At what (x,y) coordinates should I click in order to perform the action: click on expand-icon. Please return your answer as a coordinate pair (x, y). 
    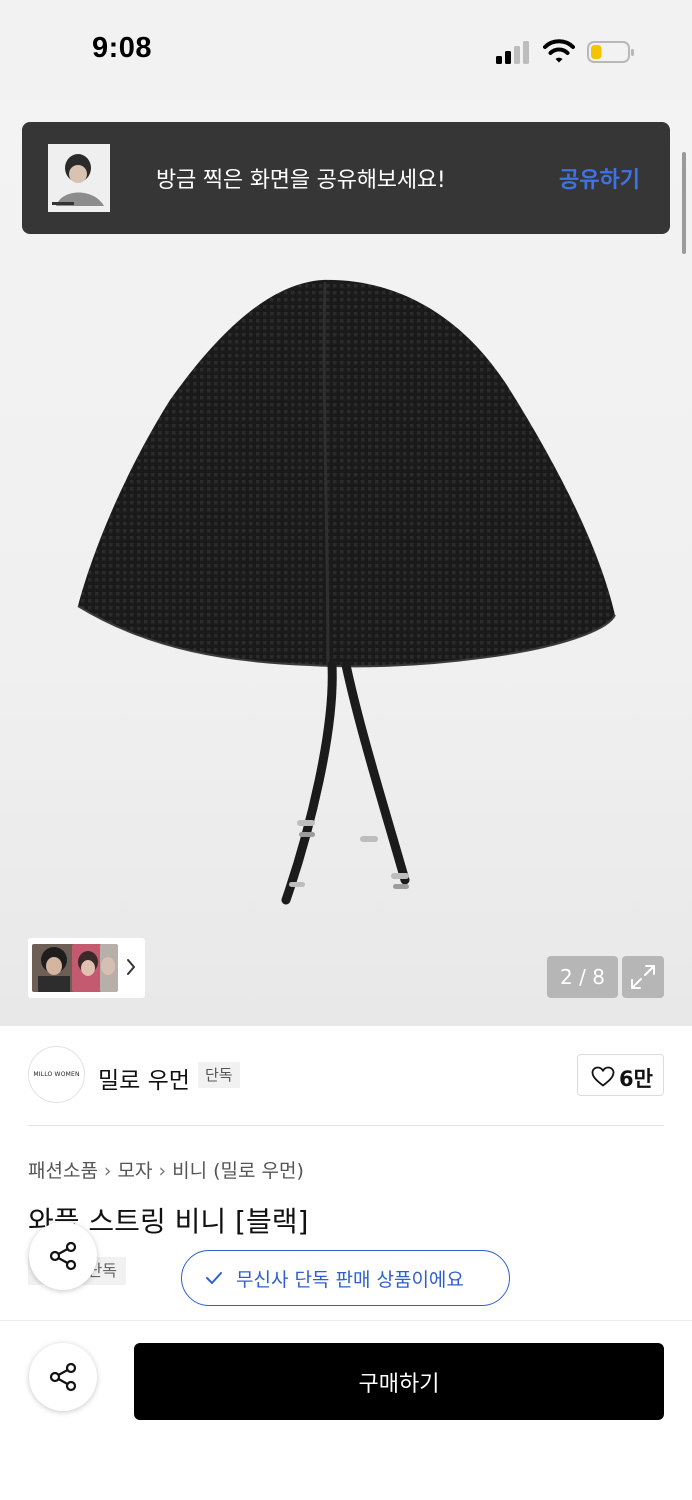
    Looking at the image, I should click on (643, 977).